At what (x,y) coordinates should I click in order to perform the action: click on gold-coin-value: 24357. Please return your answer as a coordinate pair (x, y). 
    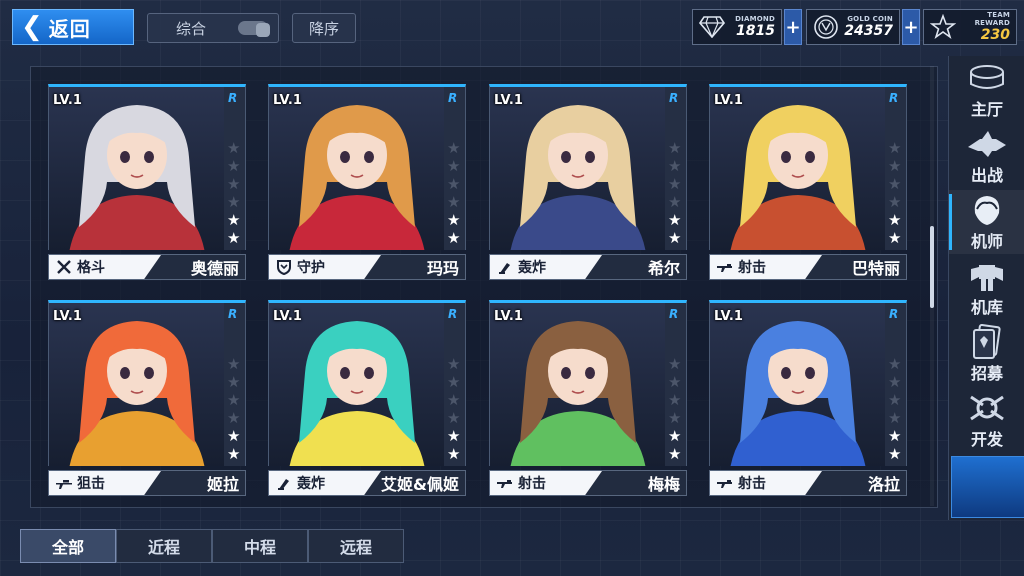
    Looking at the image, I should click on (868, 31).